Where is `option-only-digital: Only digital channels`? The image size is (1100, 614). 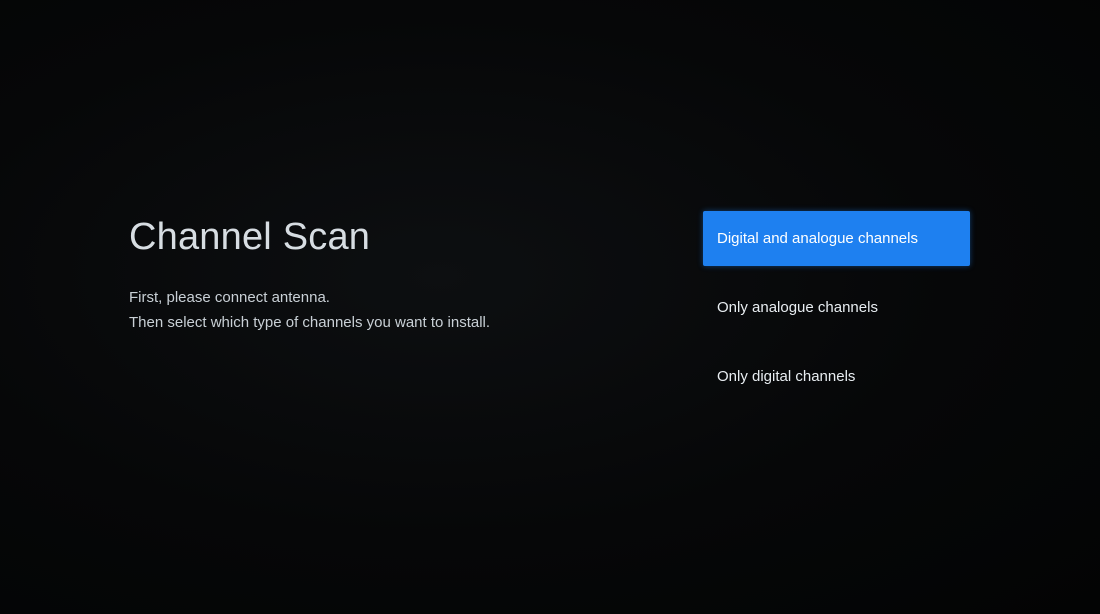
option-only-digital: Only digital channels is located at coordinates (836, 376).